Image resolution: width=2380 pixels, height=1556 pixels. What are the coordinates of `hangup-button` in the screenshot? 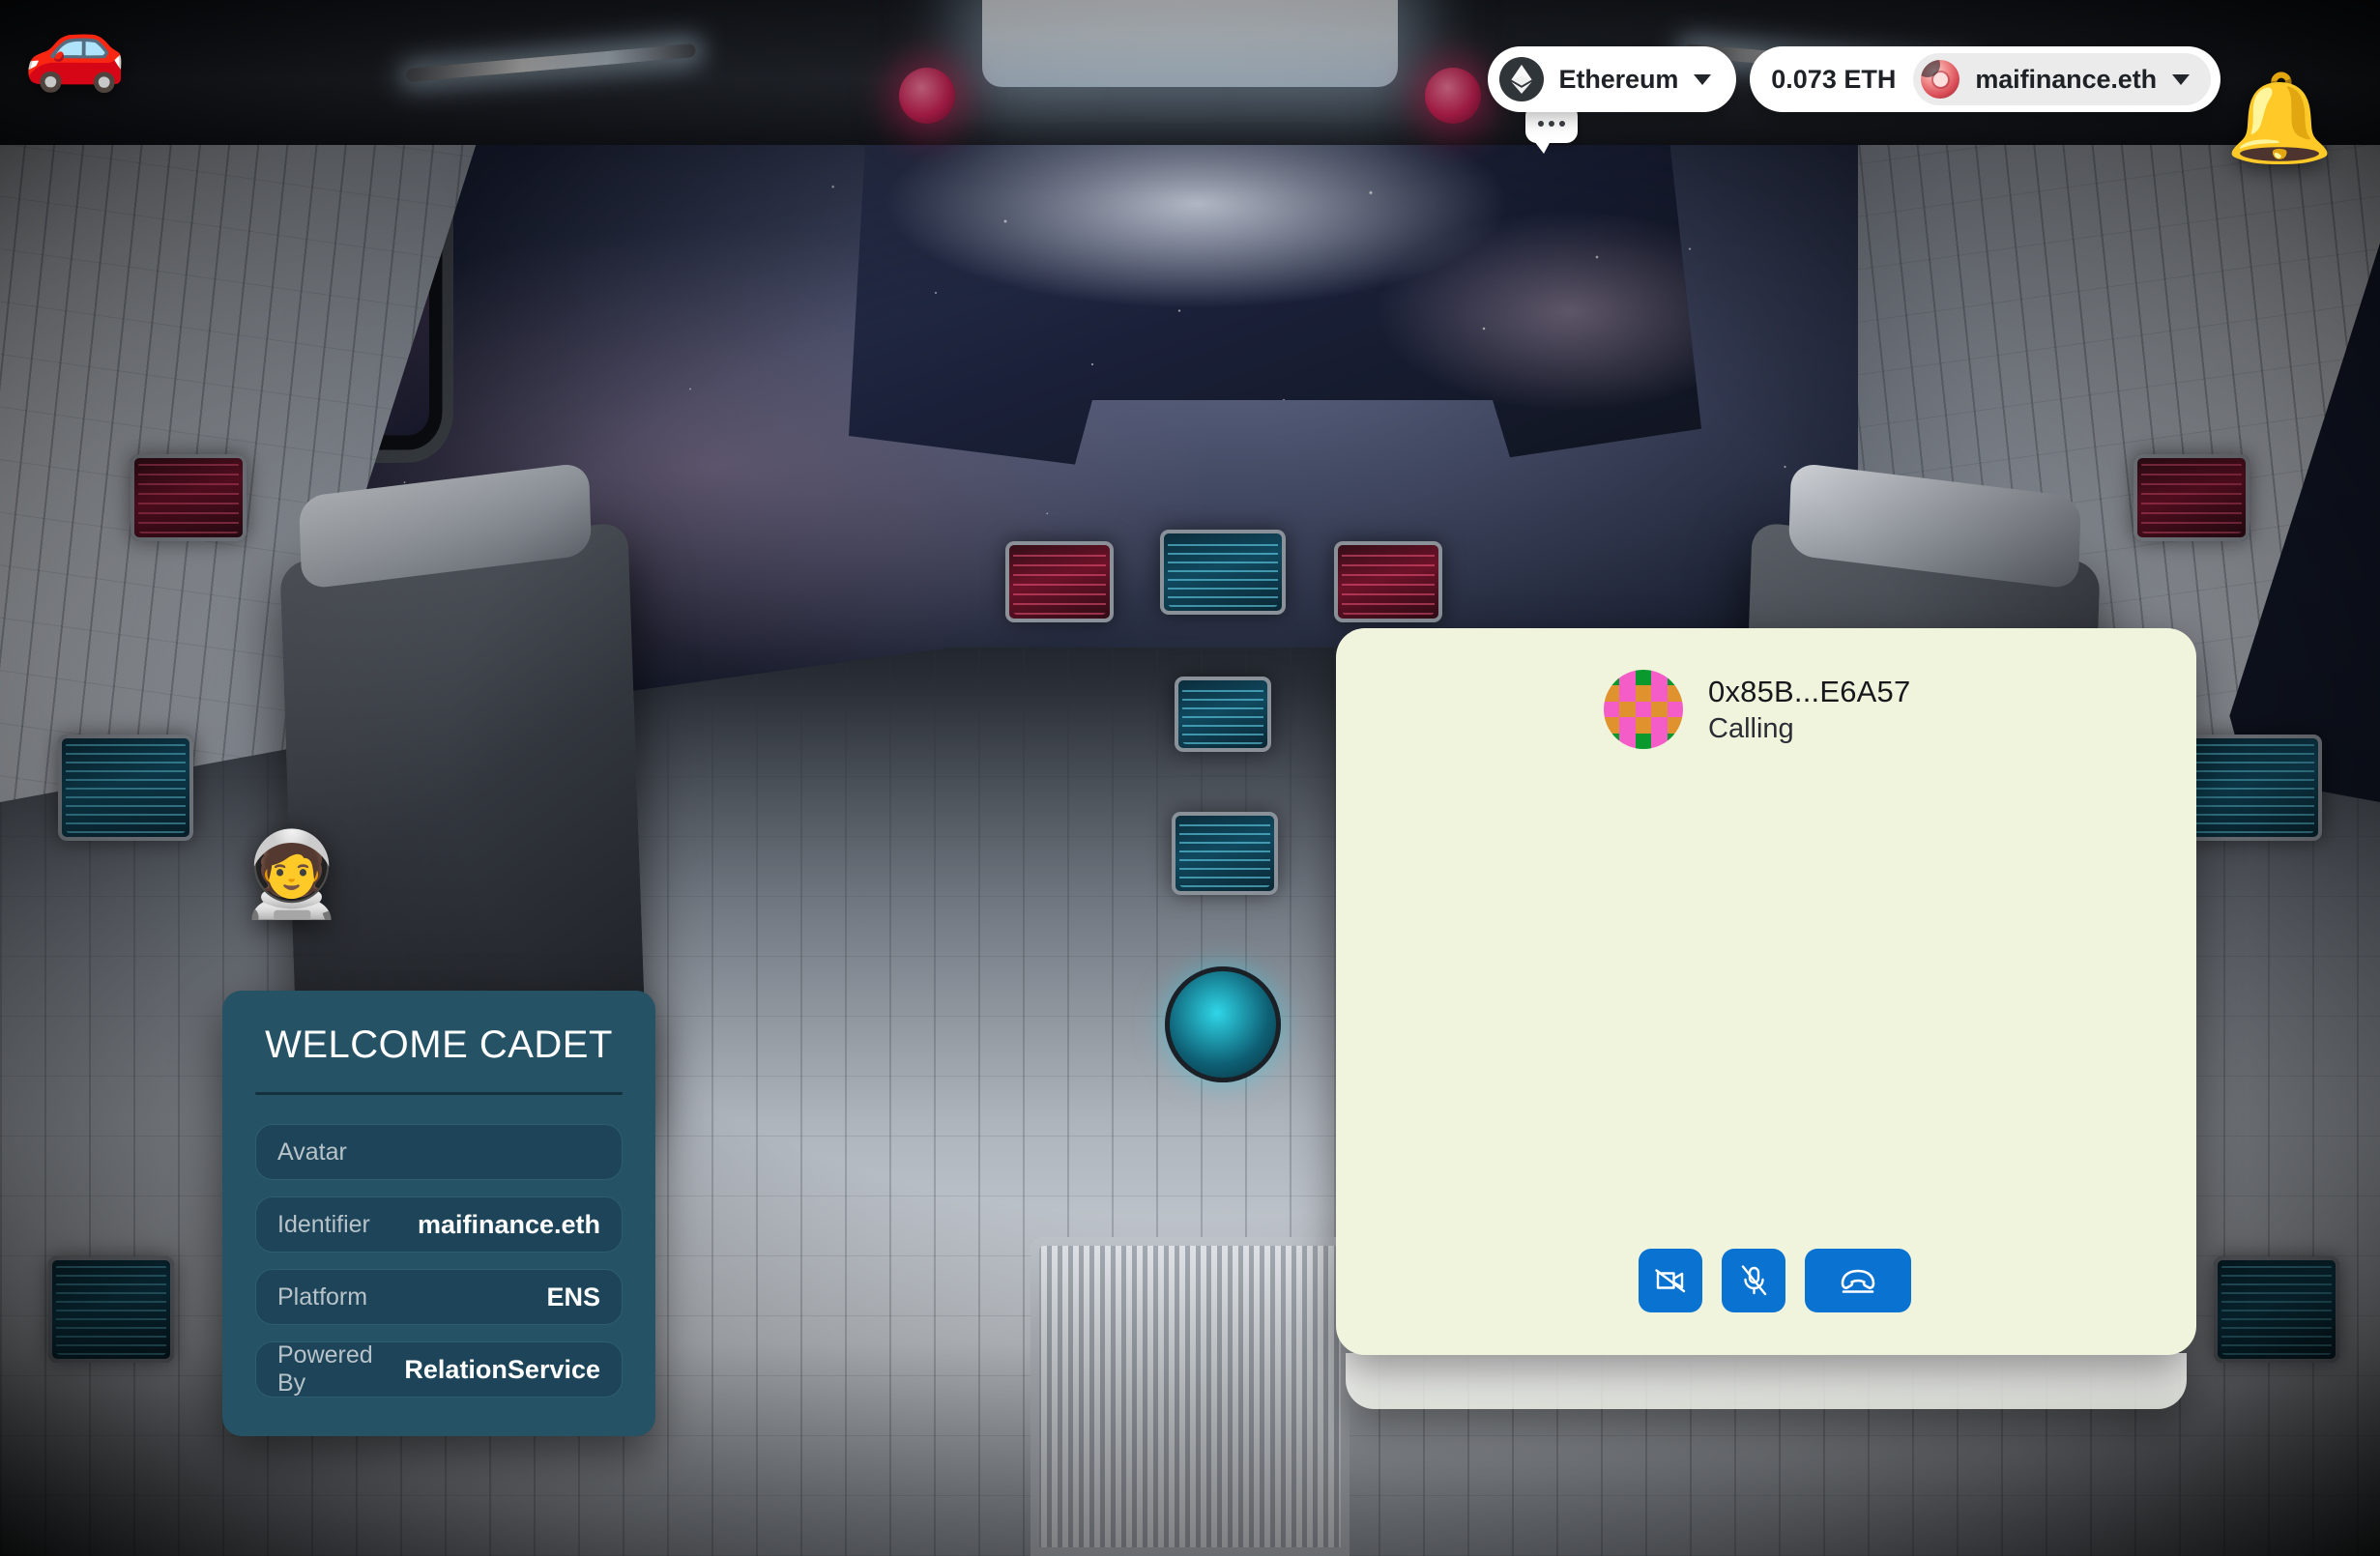 It's located at (1858, 1280).